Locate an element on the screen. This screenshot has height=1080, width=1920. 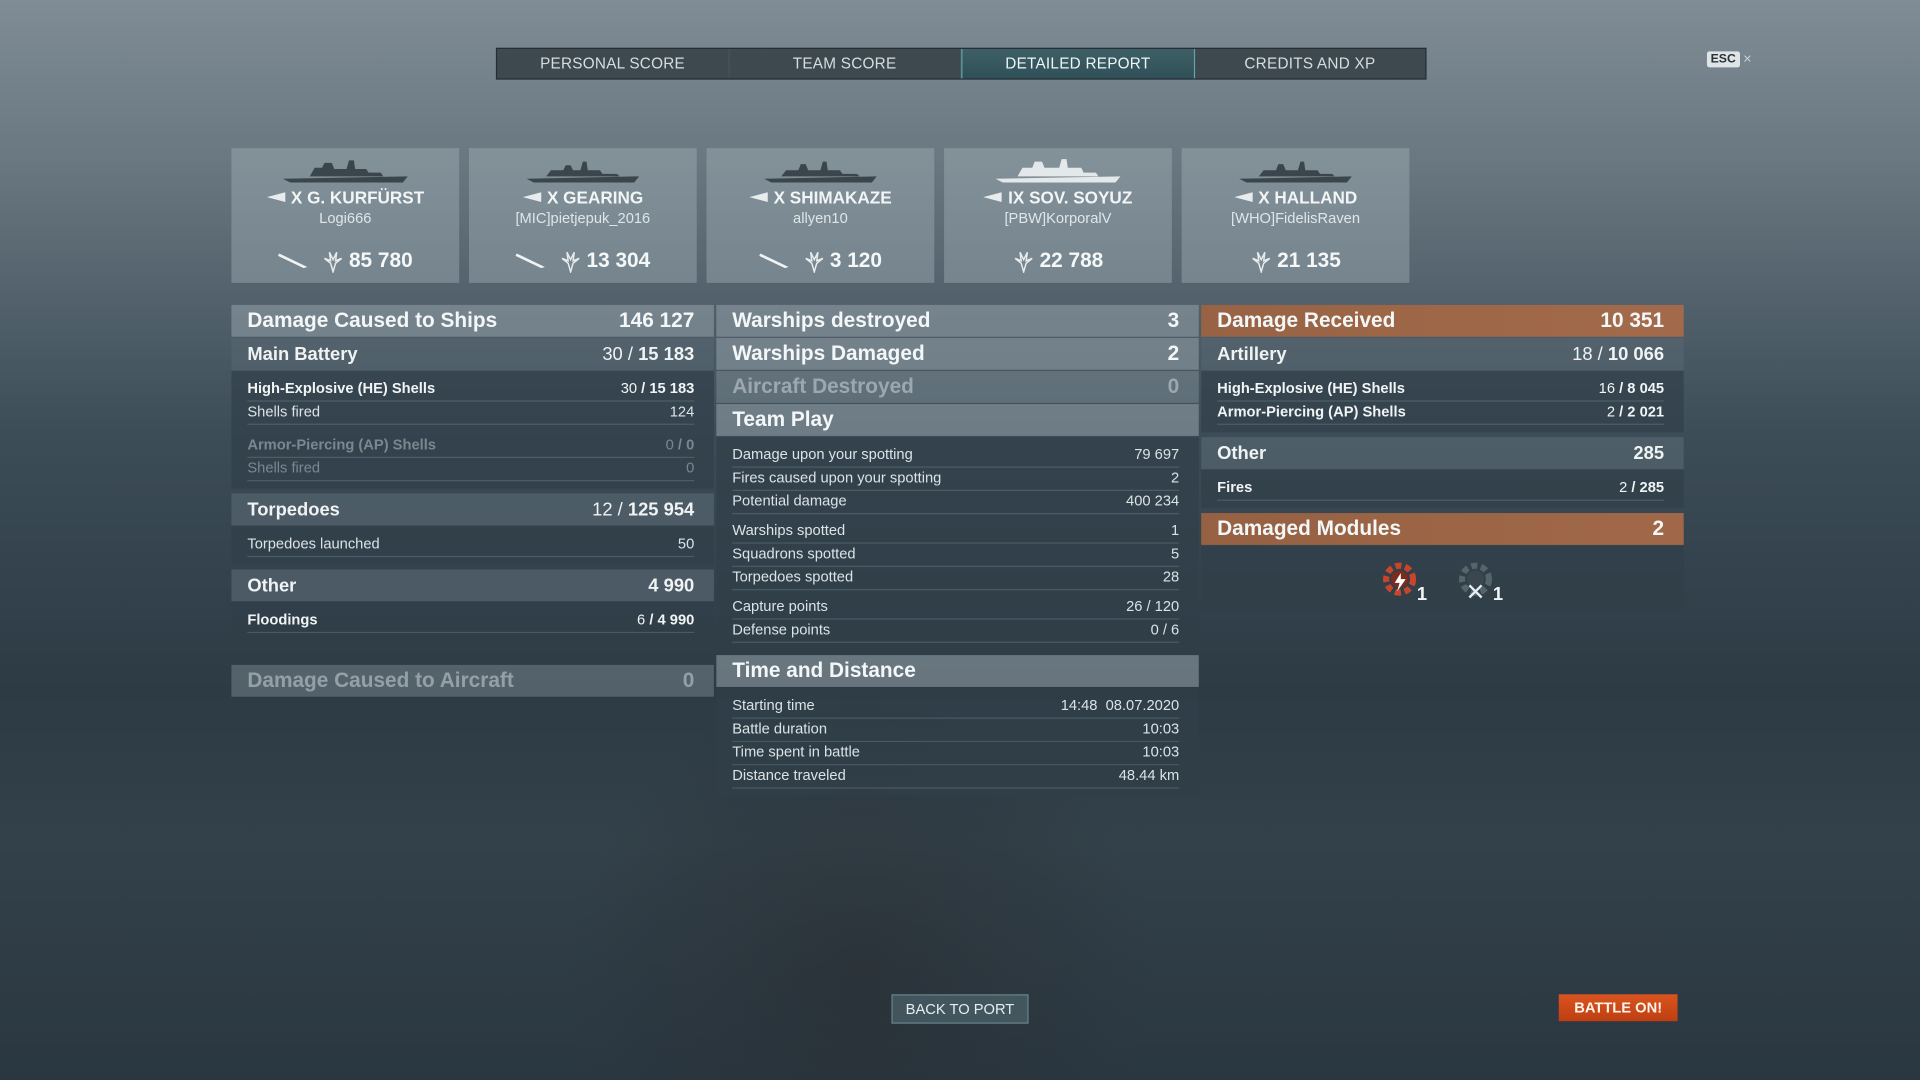
list-item: Torpedoes spotted 28 is located at coordinates (956, 579).